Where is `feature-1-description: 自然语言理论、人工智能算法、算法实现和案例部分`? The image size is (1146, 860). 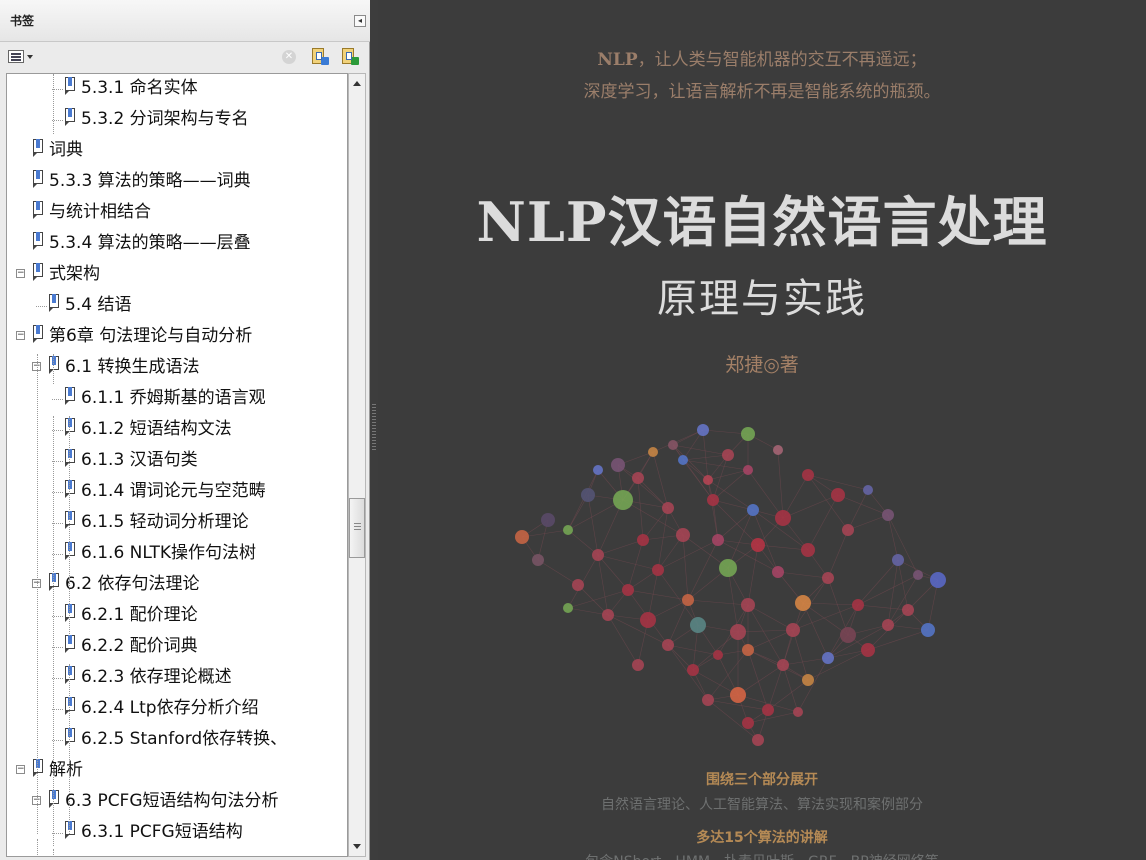 feature-1-description: 自然语言理论、人工智能算法、算法实现和案例部分 is located at coordinates (762, 805).